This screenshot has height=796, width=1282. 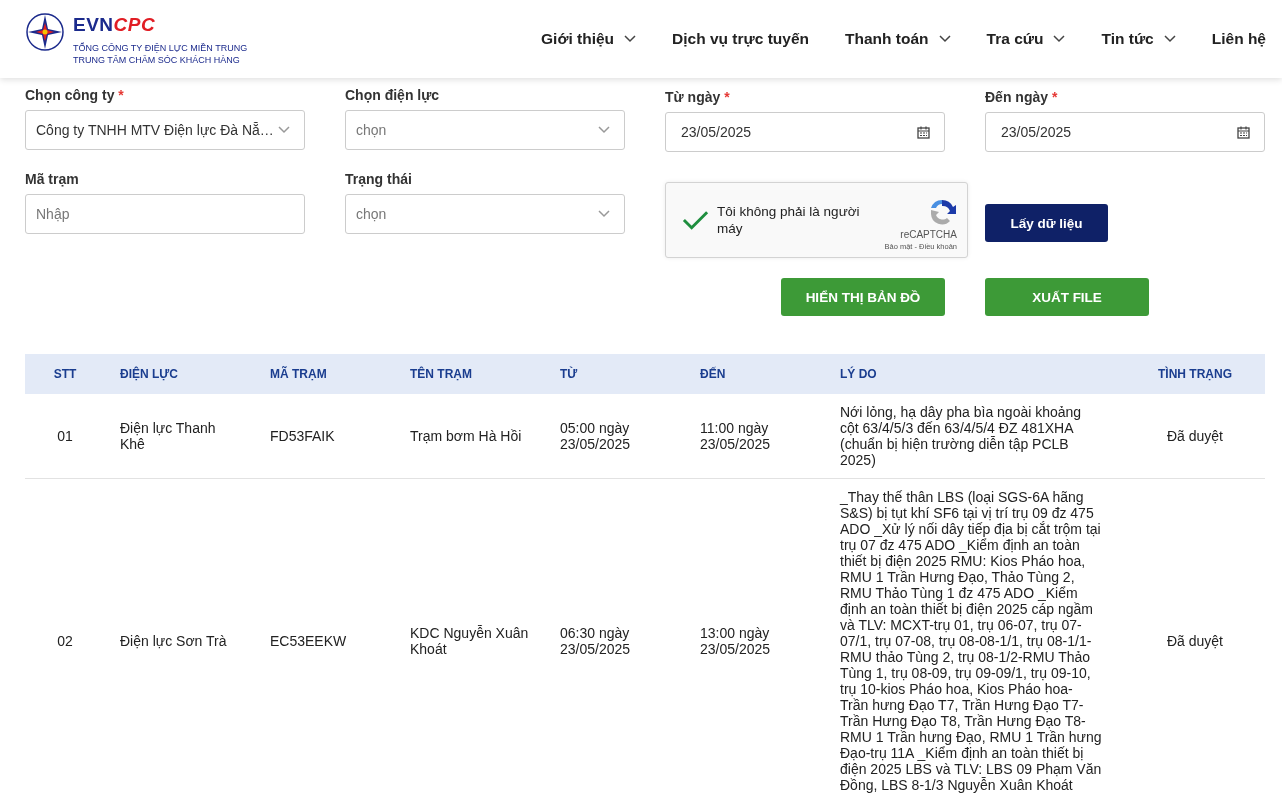 What do you see at coordinates (65, 637) in the screenshot?
I see `table-cell: 02` at bounding box center [65, 637].